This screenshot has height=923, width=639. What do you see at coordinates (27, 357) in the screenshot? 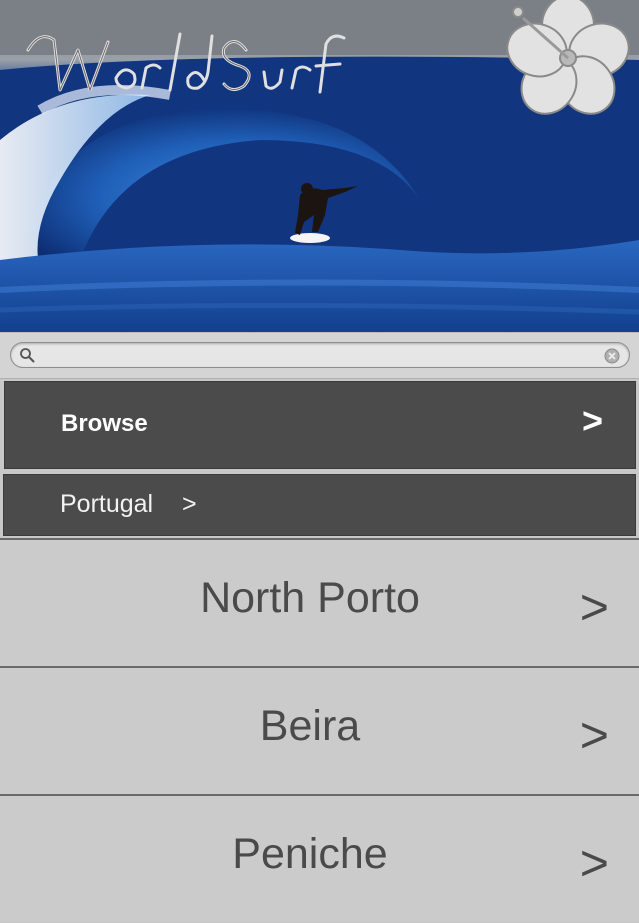
I see `search-icon` at bounding box center [27, 357].